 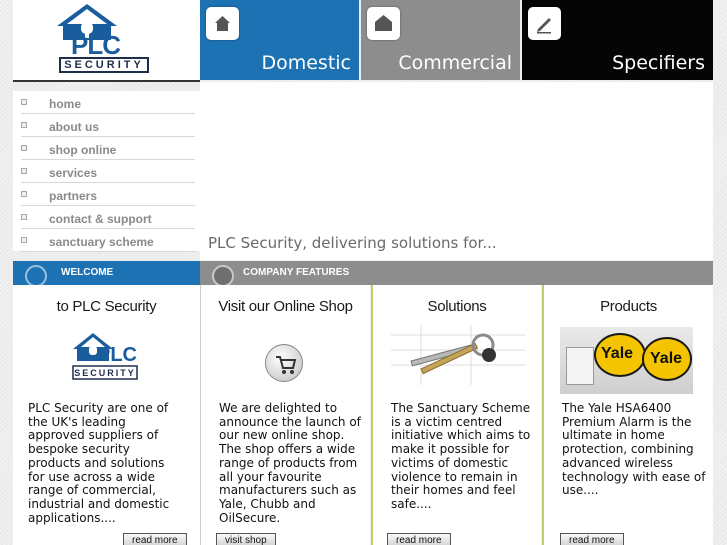 I want to click on nav-item-sanctuary-scheme: sanctuary scheme, so click(x=108, y=241).